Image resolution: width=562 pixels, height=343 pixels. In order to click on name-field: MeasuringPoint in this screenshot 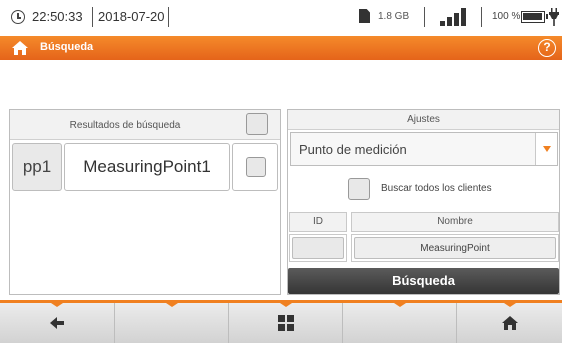, I will do `click(455, 248)`.